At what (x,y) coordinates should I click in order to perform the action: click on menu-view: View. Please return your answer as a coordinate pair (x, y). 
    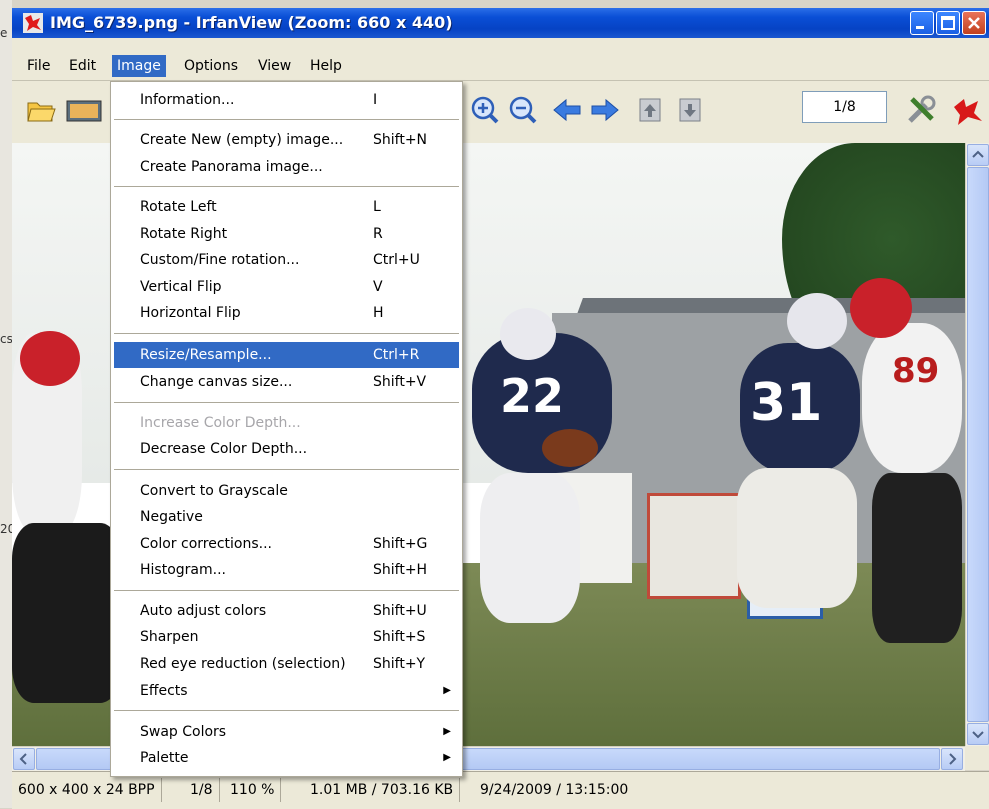
    Looking at the image, I should click on (274, 66).